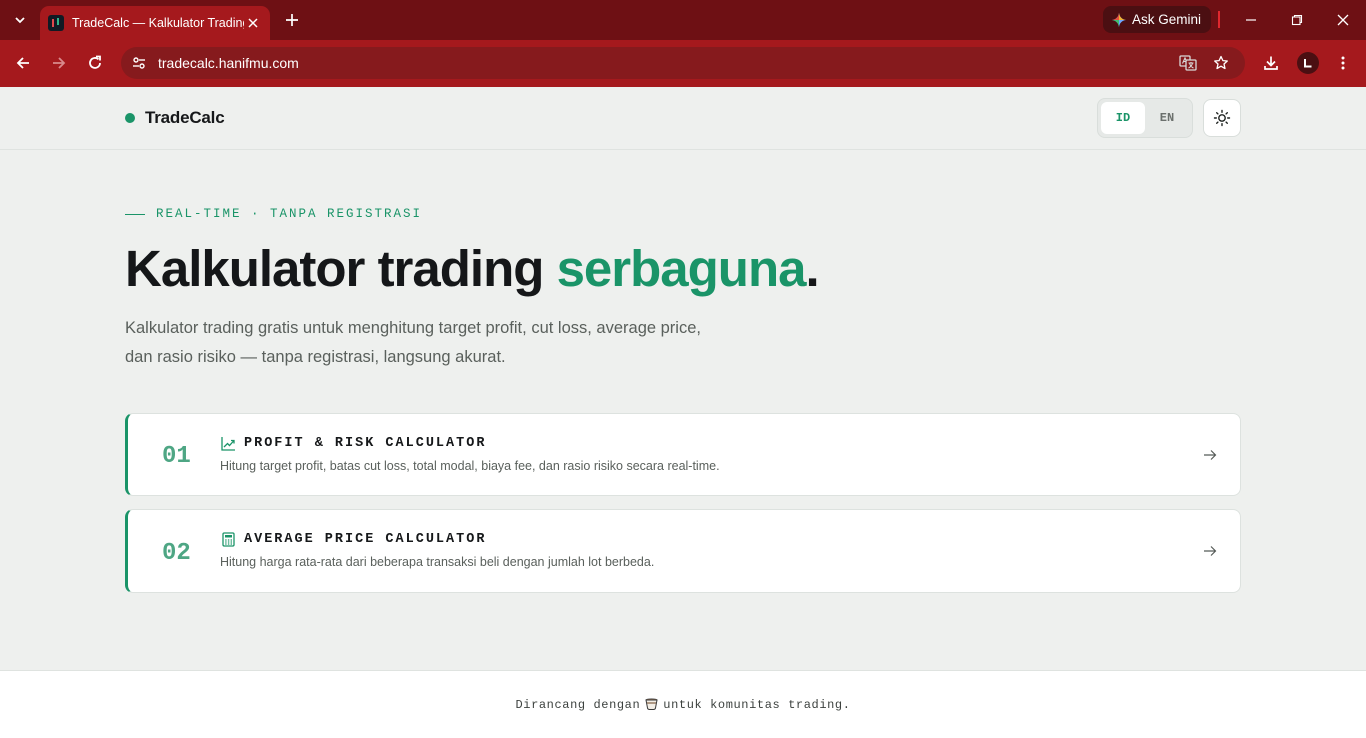  I want to click on chevron-down-icon, so click(20, 20).